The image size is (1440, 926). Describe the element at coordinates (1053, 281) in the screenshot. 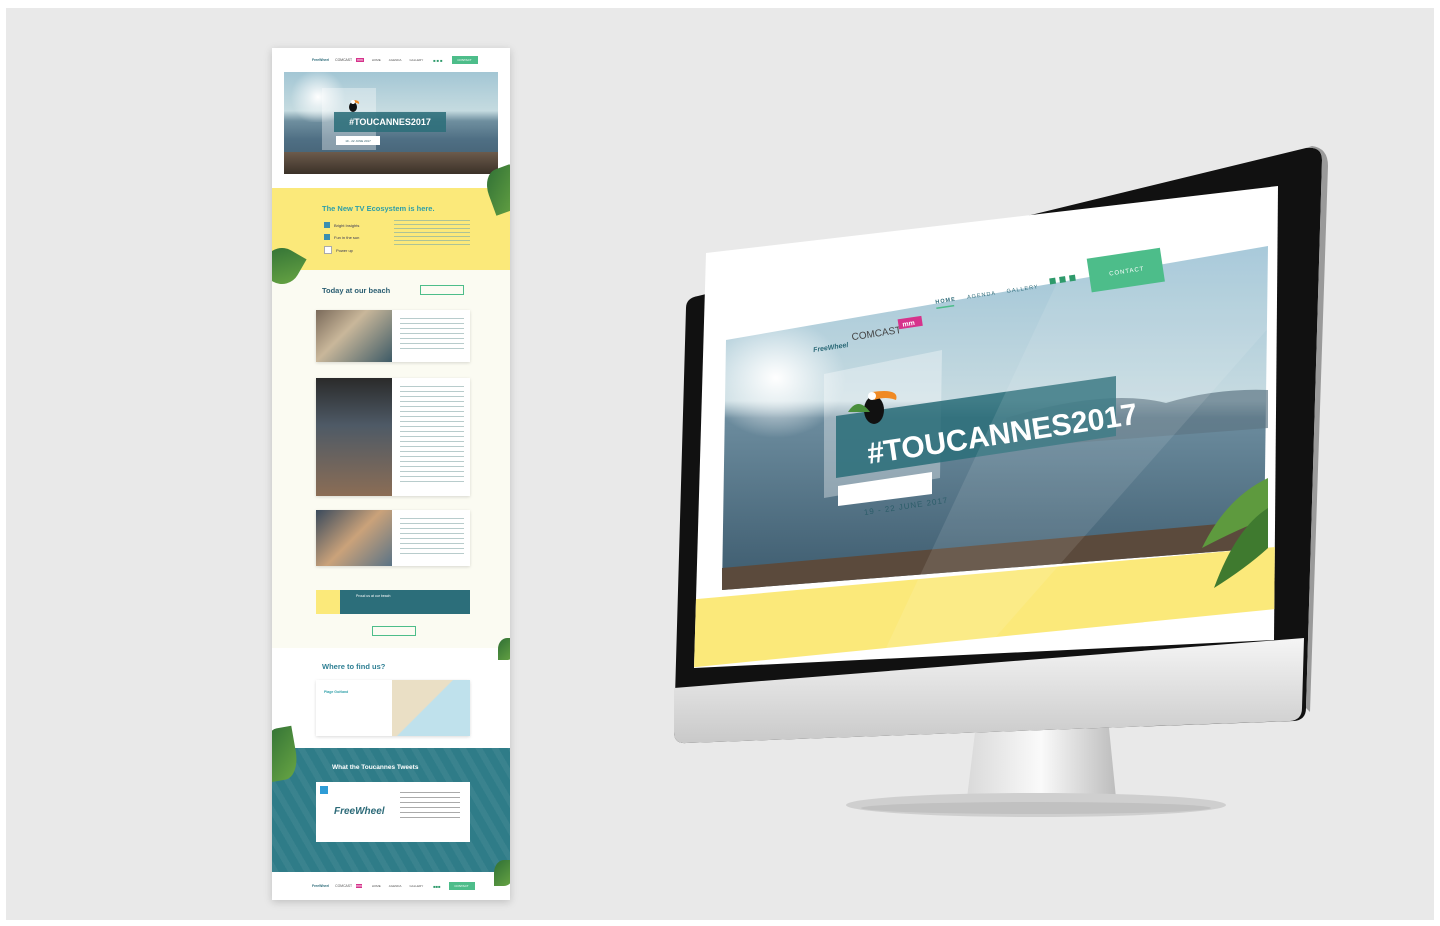

I see `facebook-icon` at that location.